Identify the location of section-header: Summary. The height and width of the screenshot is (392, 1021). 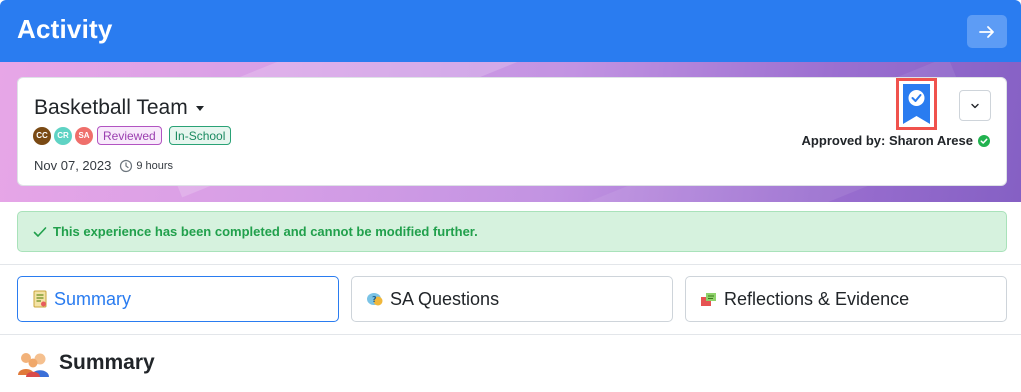
(86, 363).